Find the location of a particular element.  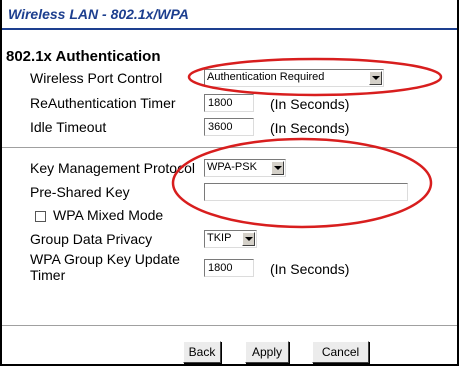

group-key-update-unit: (In Seconds) is located at coordinates (310, 269).